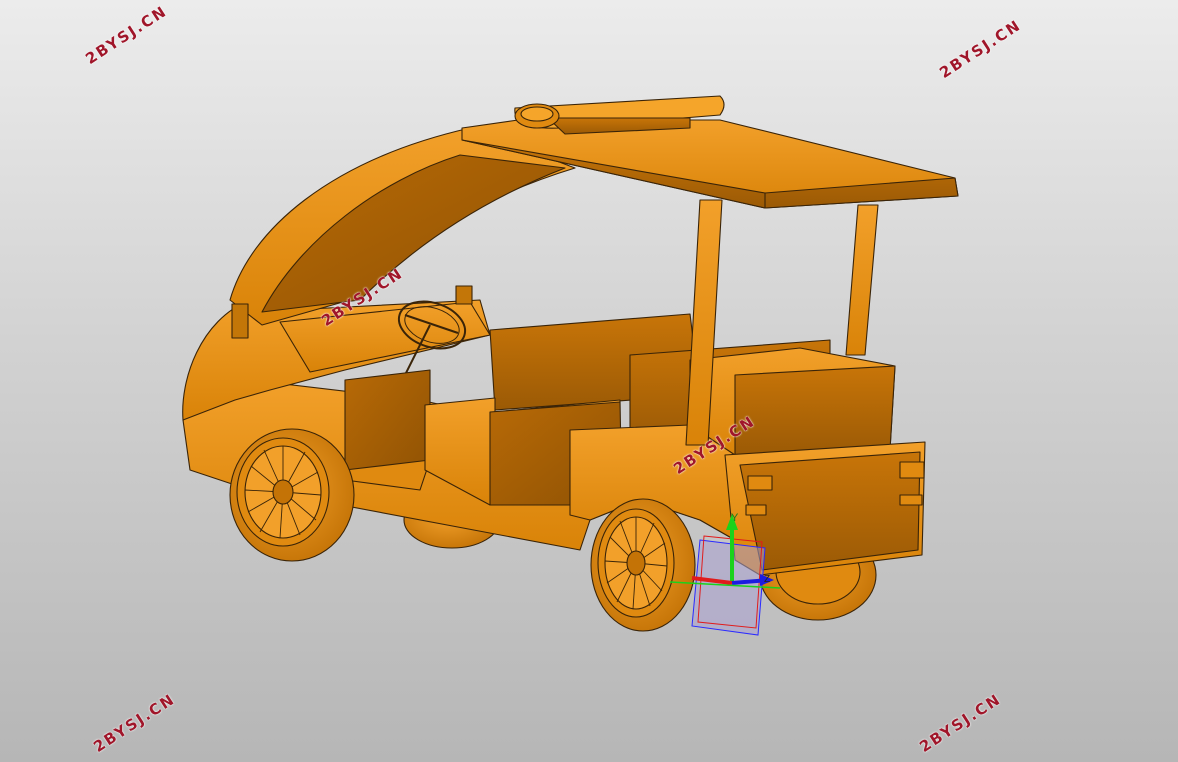 This screenshot has height=762, width=1178. Describe the element at coordinates (735, 518) in the screenshot. I see `triad-y-label: Y` at that location.